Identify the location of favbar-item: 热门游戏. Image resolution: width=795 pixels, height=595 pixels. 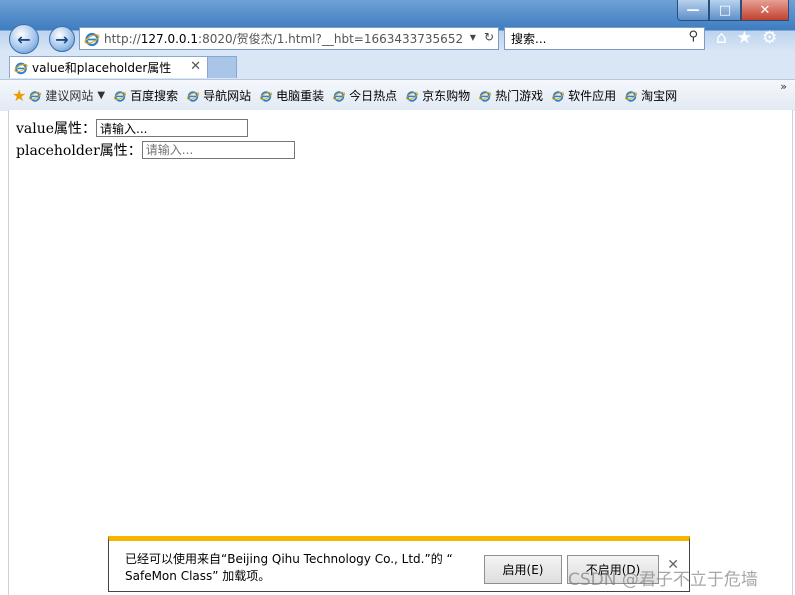
(510, 95).